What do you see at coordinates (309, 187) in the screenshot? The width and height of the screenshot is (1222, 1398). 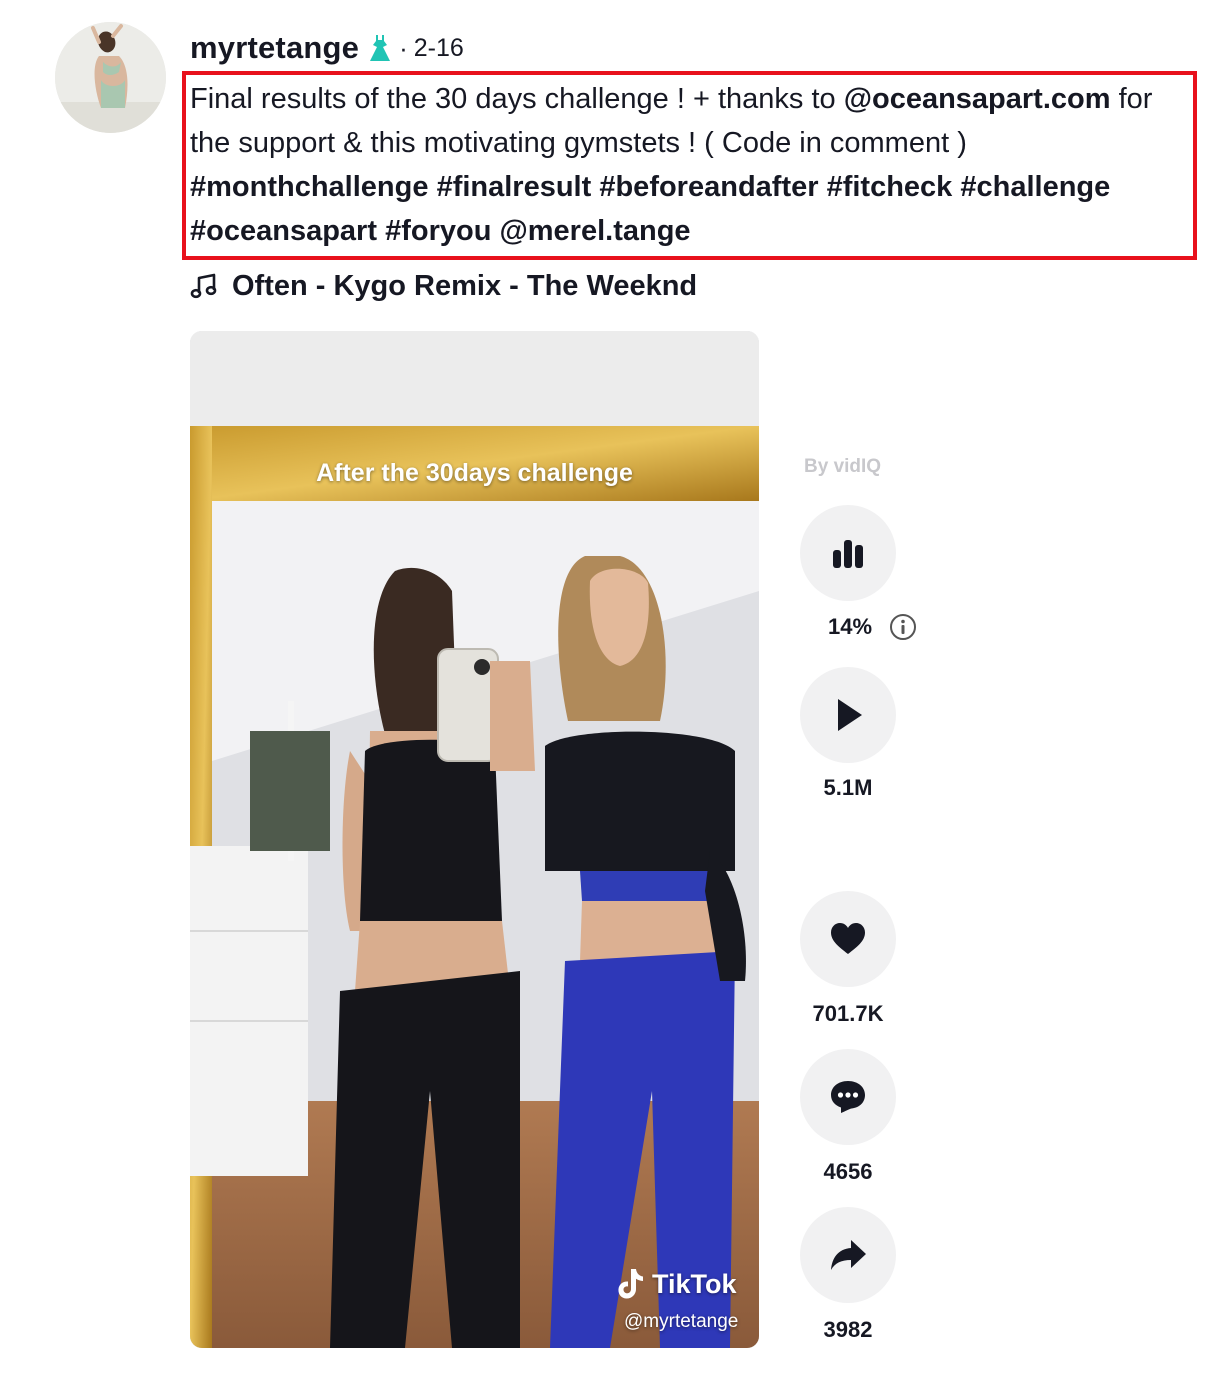 I see `hashtag-link: #monthchallenge` at bounding box center [309, 187].